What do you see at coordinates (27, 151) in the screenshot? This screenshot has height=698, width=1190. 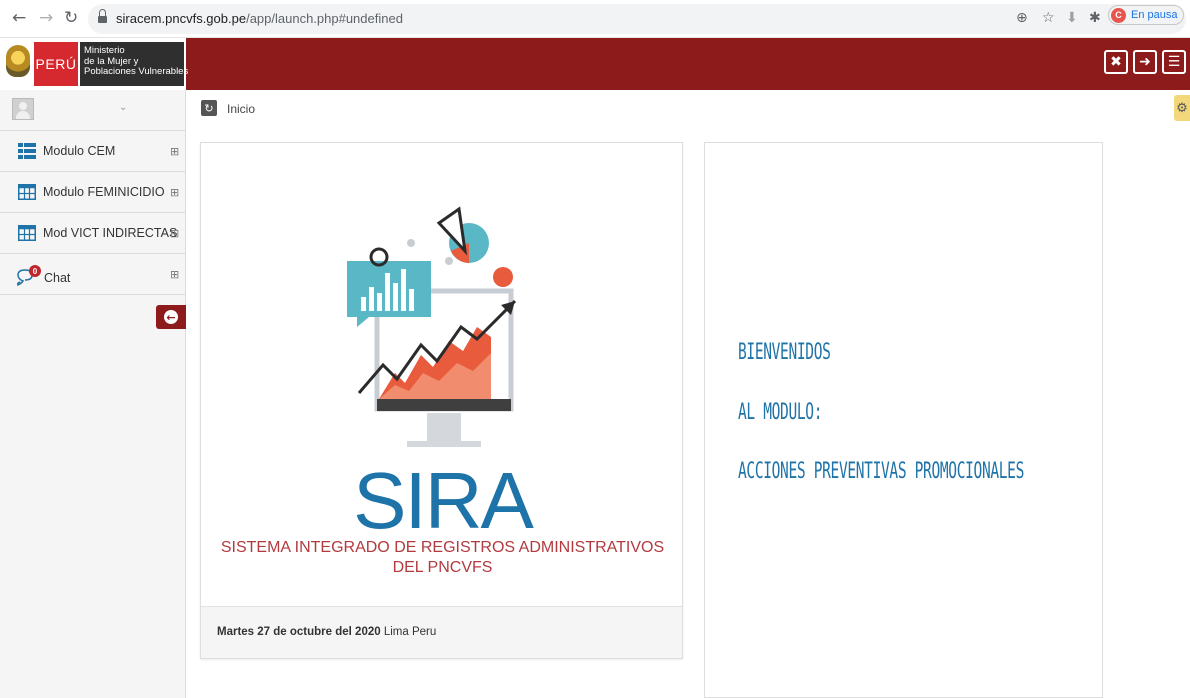 I see `list-icon` at bounding box center [27, 151].